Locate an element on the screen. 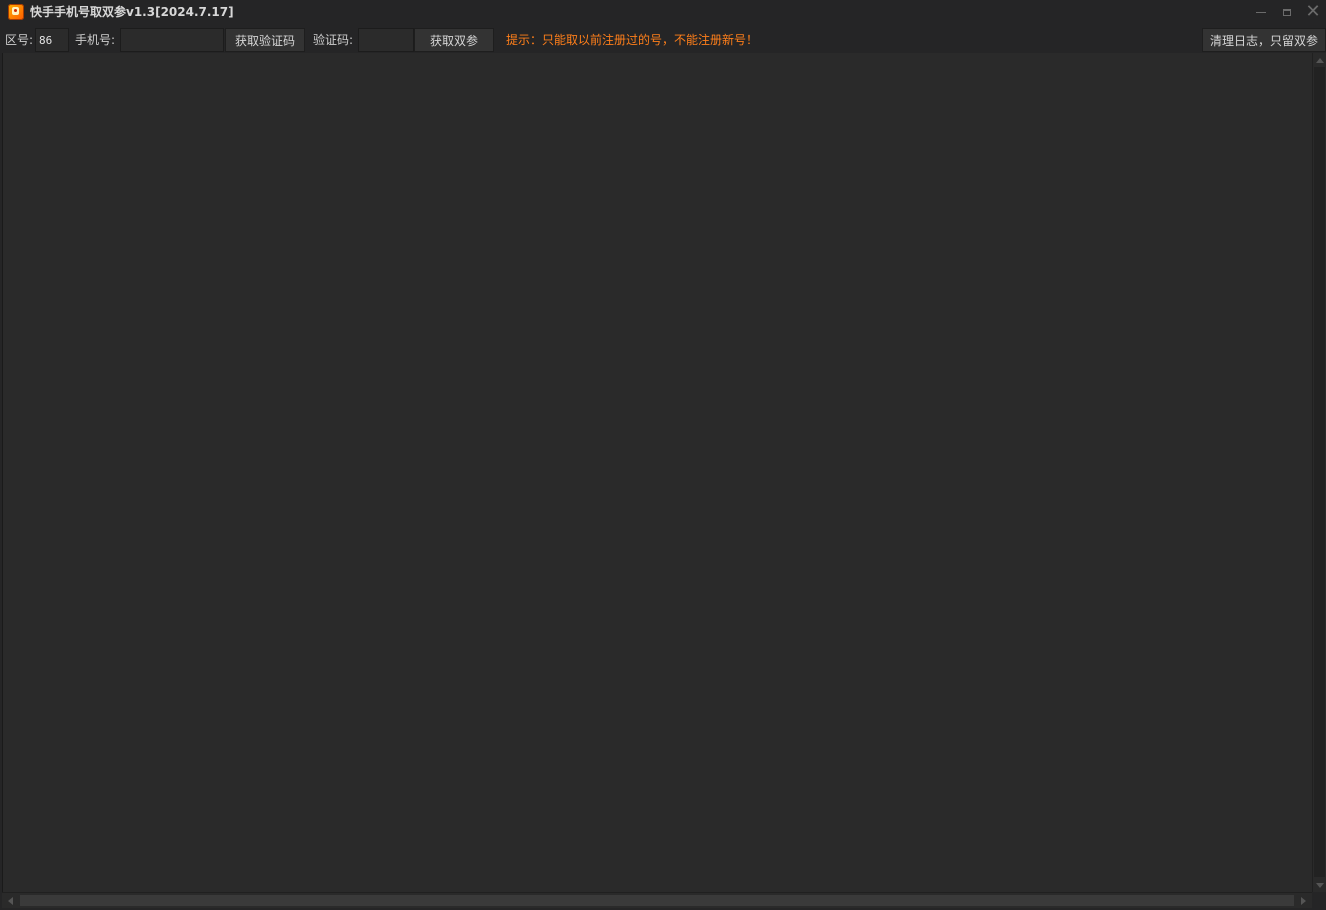  area-code-input is located at coordinates (52, 40).